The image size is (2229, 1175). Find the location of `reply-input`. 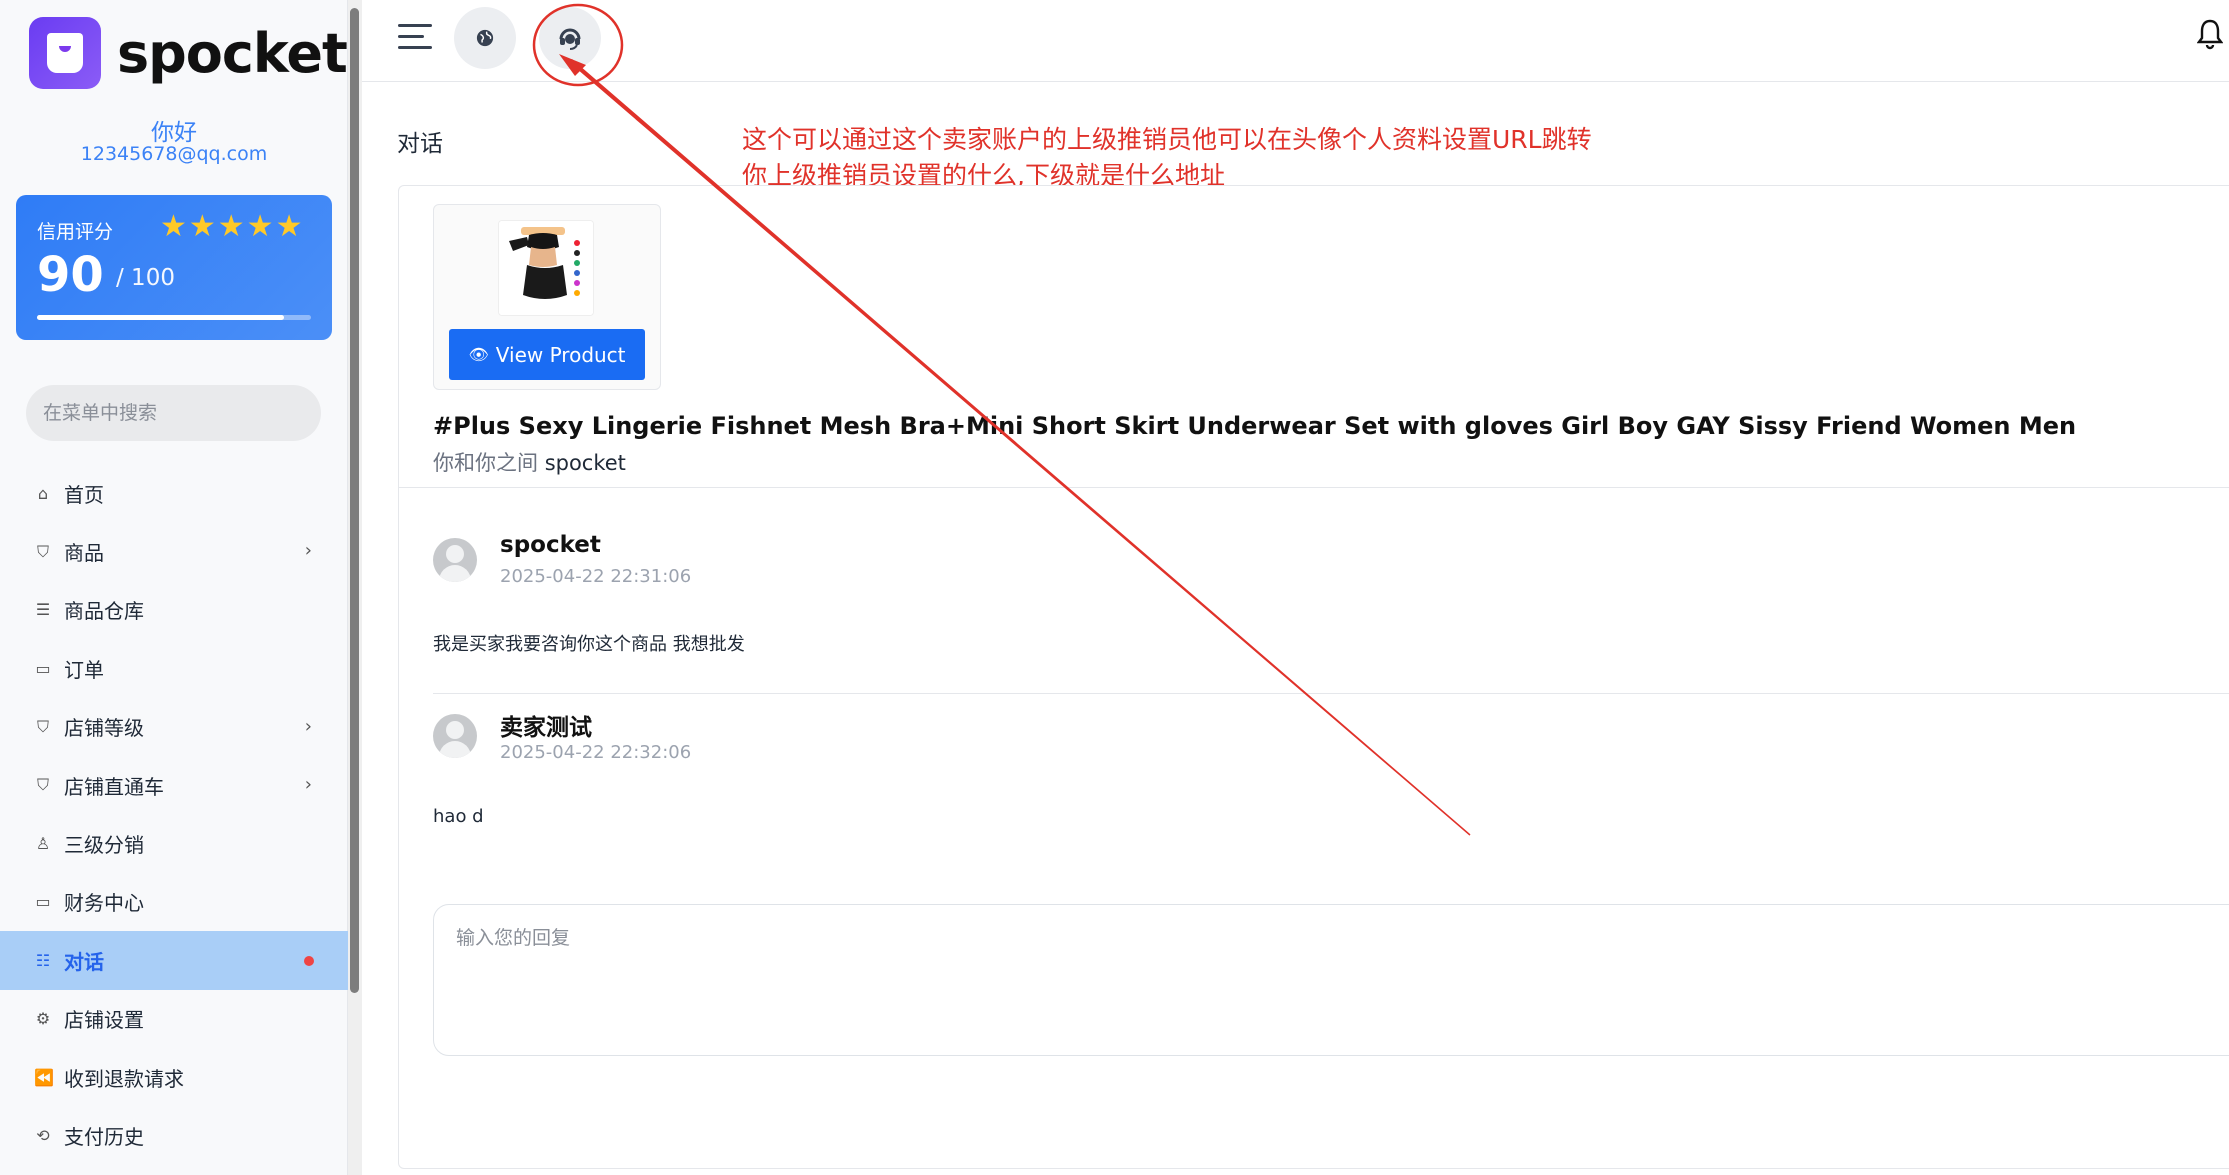

reply-input is located at coordinates (1331, 980).